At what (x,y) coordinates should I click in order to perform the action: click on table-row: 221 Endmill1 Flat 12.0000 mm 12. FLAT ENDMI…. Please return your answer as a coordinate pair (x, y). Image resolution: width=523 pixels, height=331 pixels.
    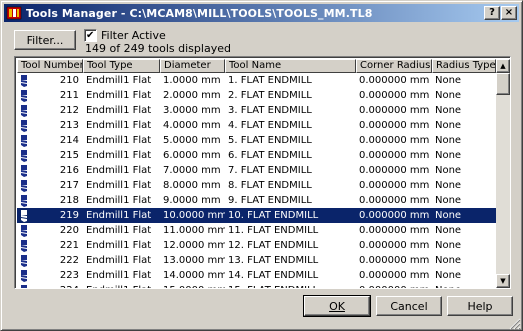
    Looking at the image, I should click on (256, 245).